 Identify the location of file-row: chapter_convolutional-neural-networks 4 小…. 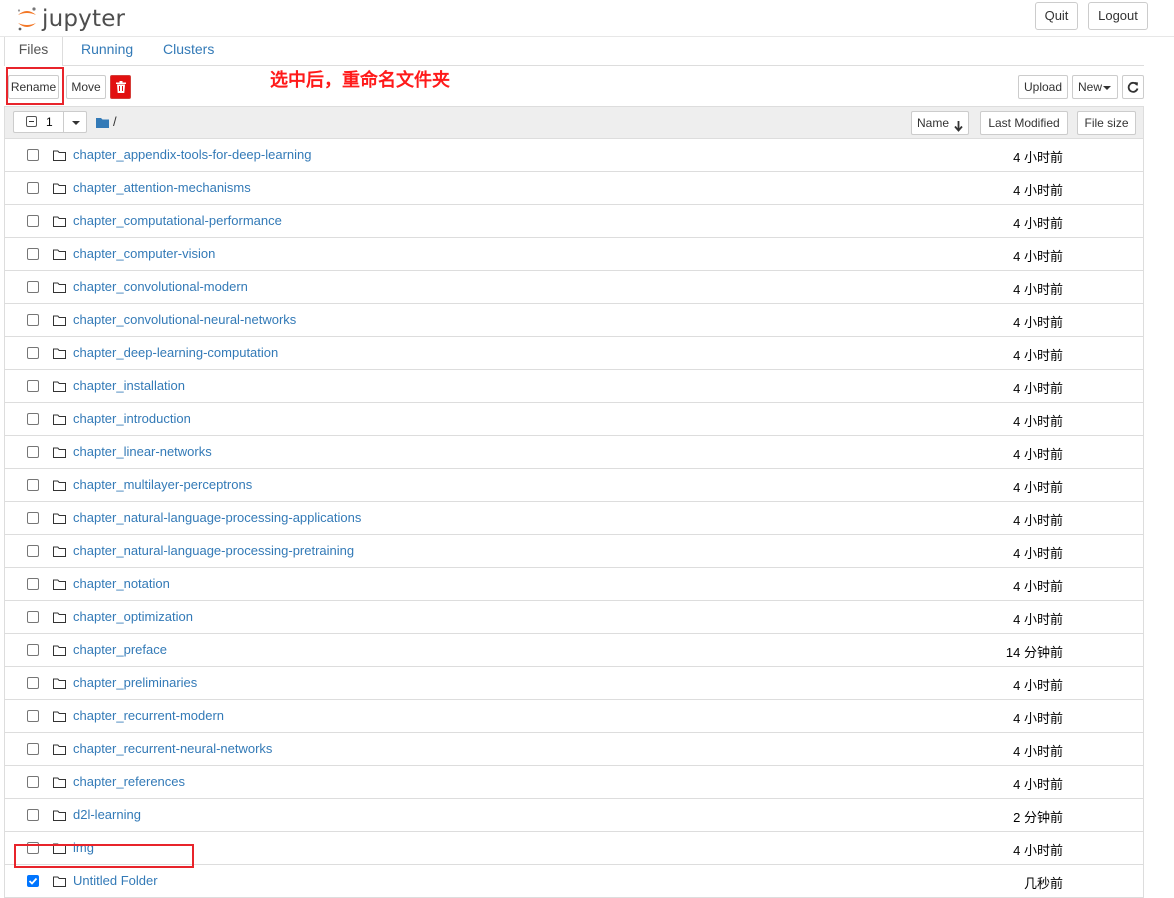
(574, 320).